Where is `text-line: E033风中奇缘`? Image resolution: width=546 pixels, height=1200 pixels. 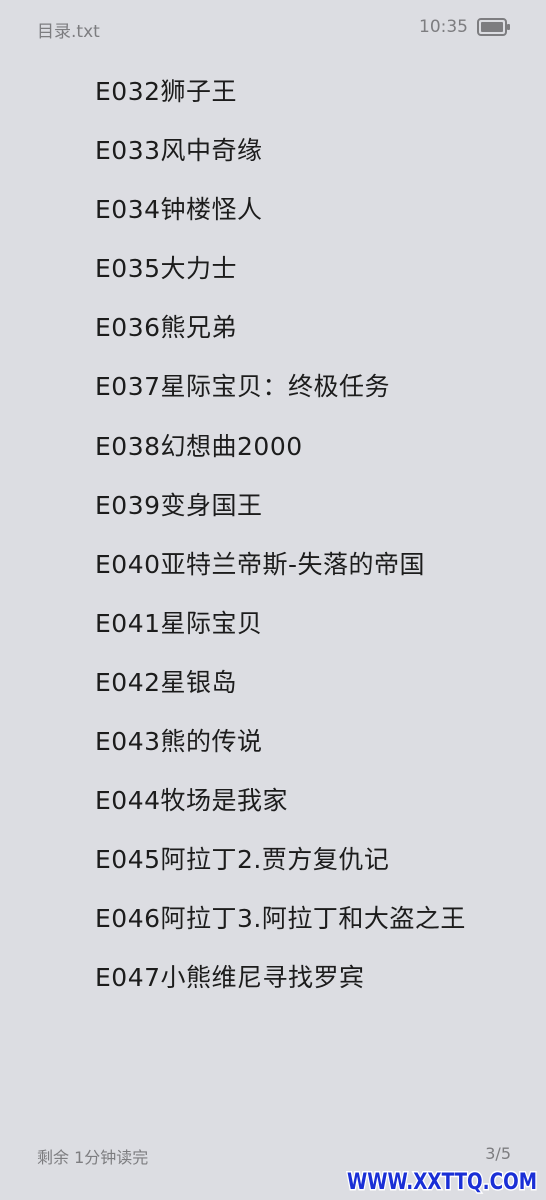
text-line: E033风中奇缘 is located at coordinates (179, 151).